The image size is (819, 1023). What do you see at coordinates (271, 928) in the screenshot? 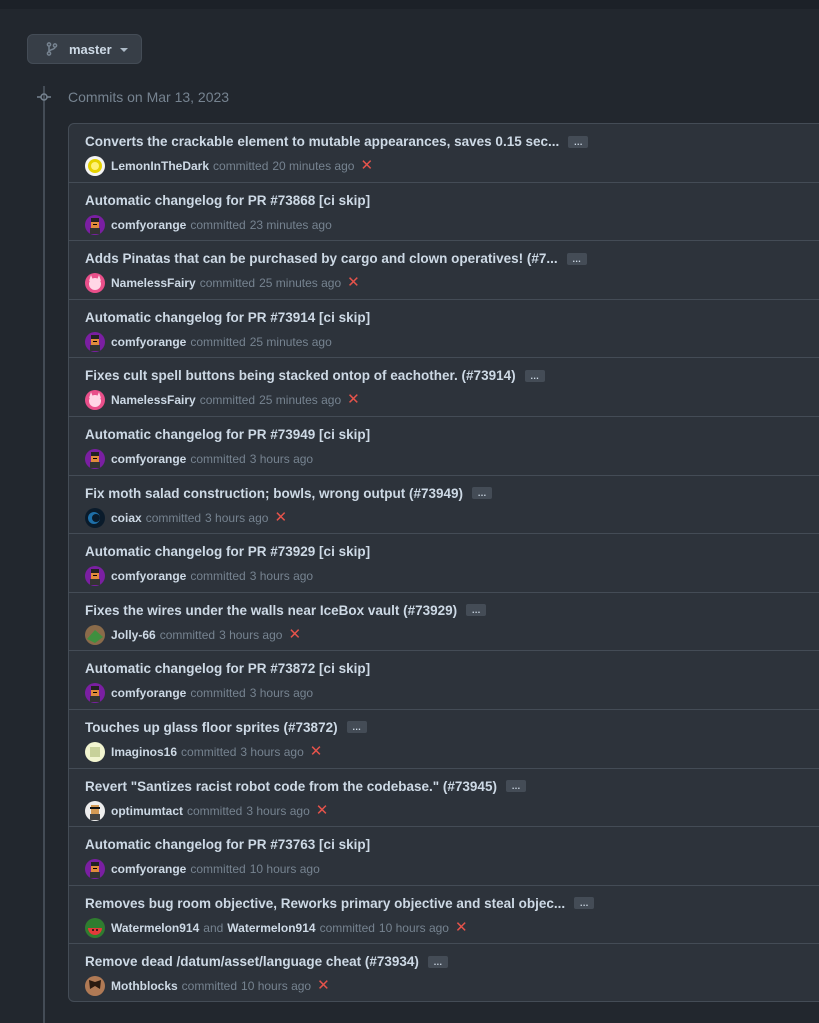
I see `commit-coauthor-link: Watermelon914` at bounding box center [271, 928].